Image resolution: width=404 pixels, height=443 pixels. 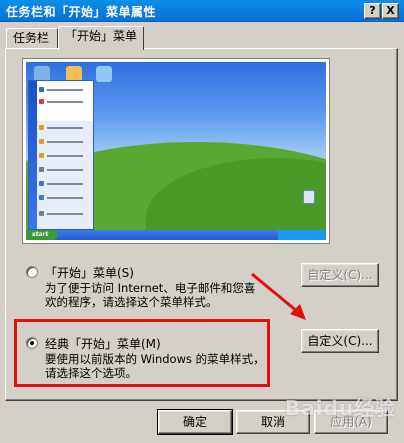 I want to click on start-menu-mock, so click(x=61, y=155).